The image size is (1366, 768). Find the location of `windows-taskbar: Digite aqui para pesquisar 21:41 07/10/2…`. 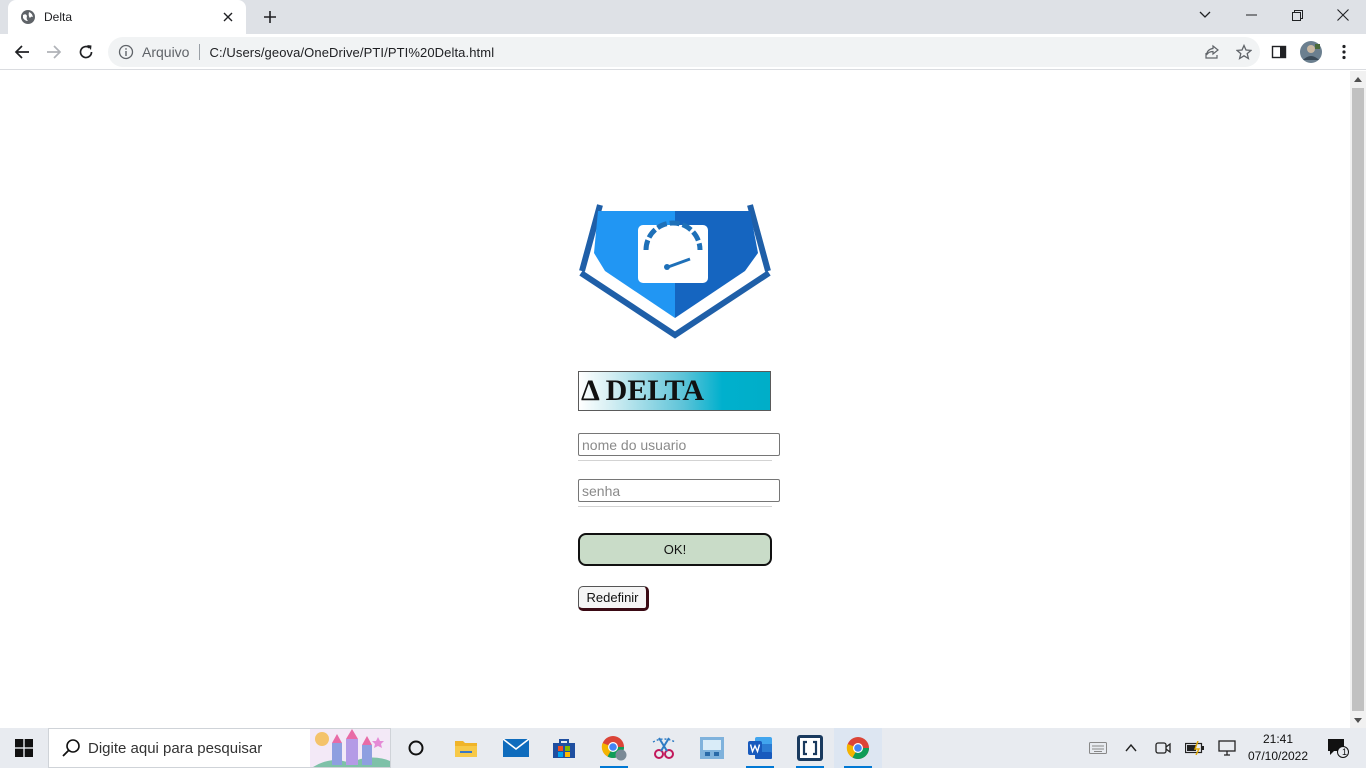

windows-taskbar: Digite aqui para pesquisar 21:41 07/10/2… is located at coordinates (683, 748).